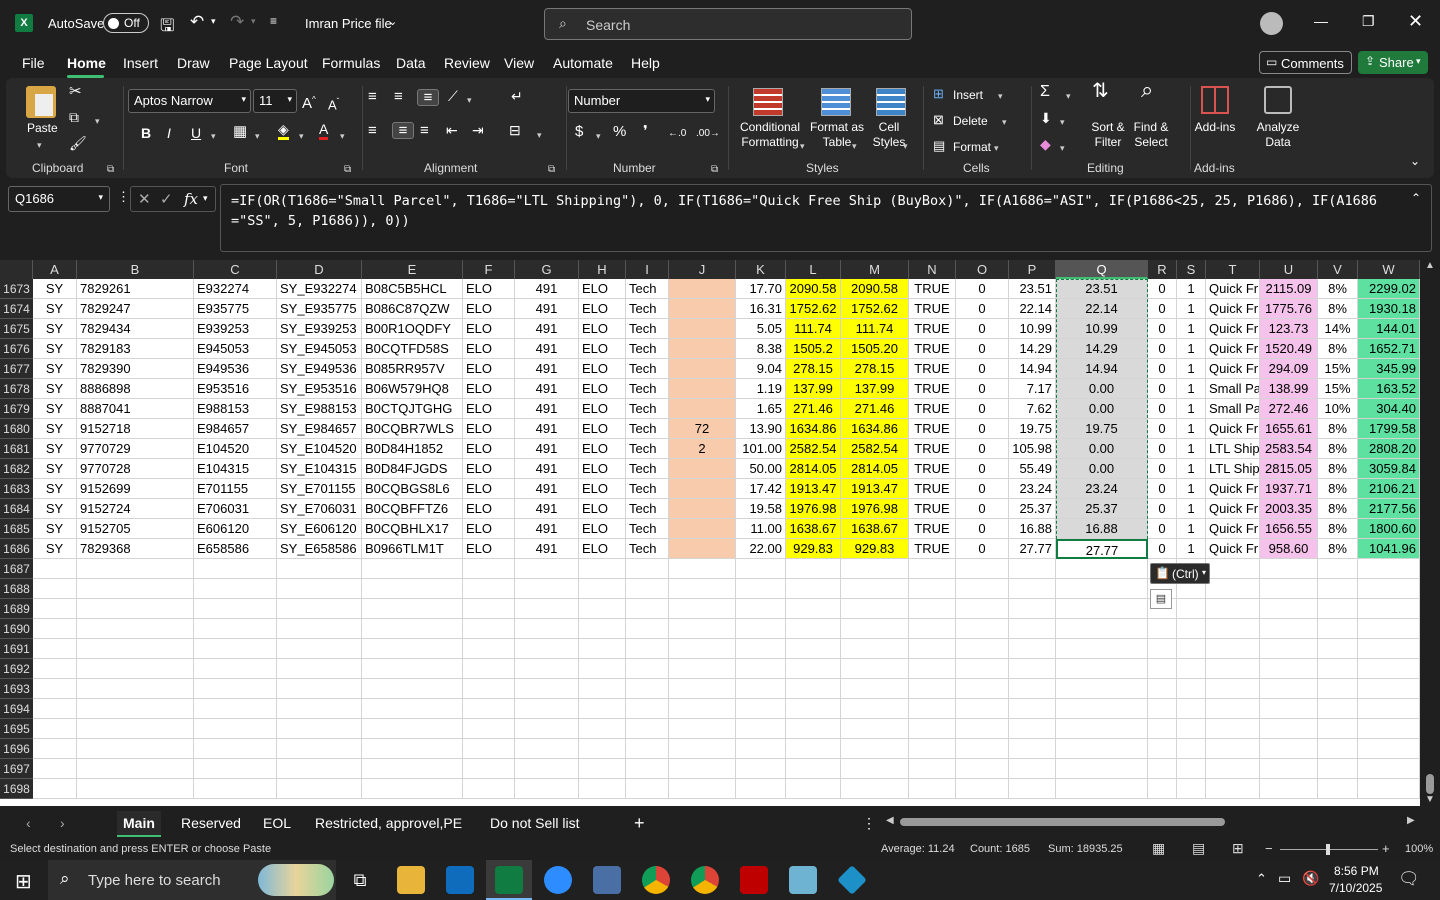 This screenshot has height=900, width=1440. I want to click on cell-u: 1656.55, so click(1289, 529).